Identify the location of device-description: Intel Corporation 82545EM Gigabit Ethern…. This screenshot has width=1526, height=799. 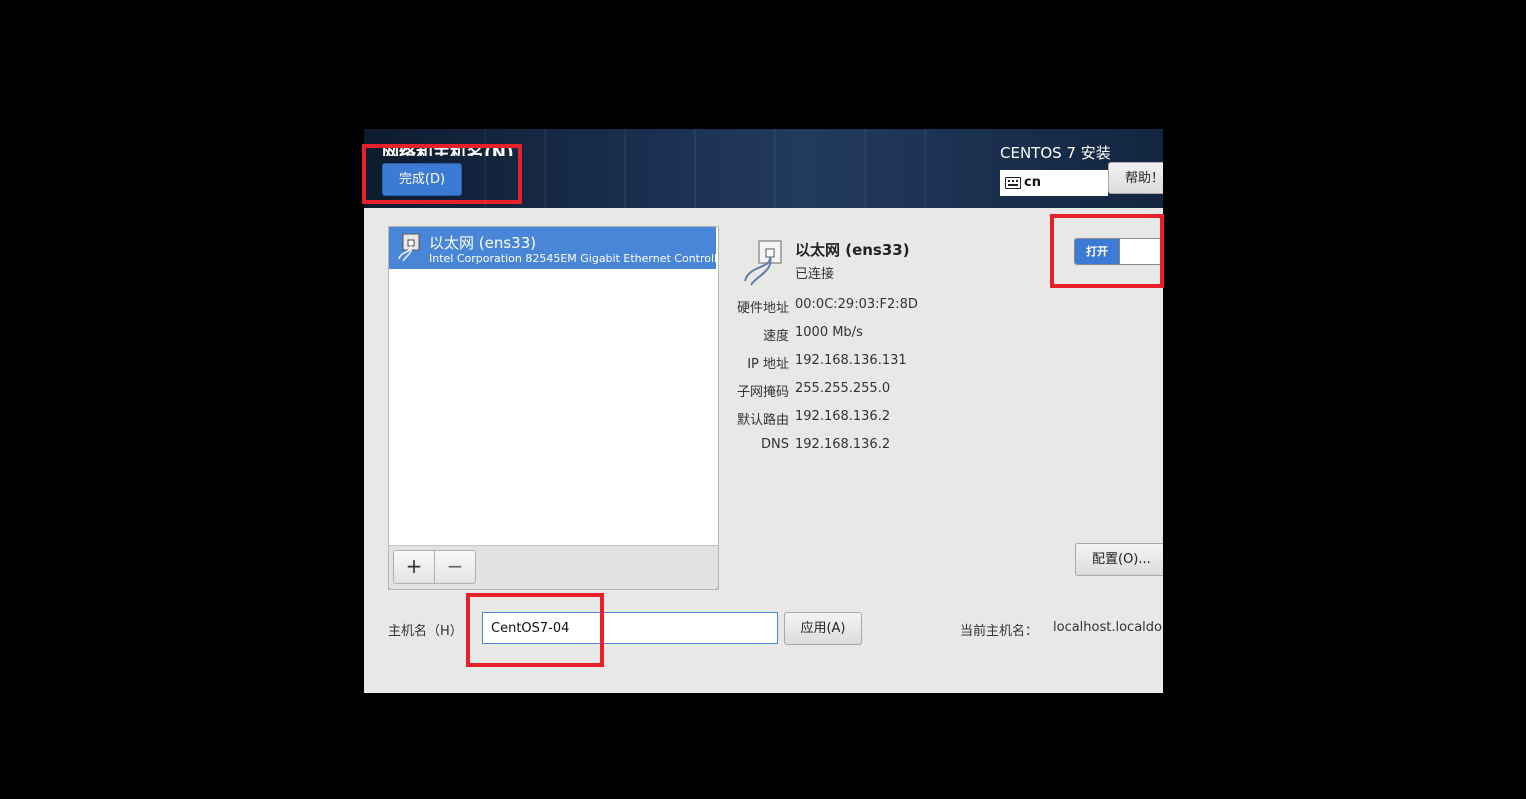
(572, 258).